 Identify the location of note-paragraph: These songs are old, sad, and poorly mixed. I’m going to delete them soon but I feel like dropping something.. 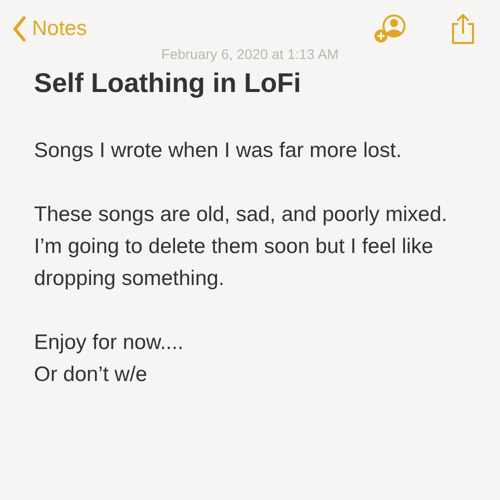
(241, 247).